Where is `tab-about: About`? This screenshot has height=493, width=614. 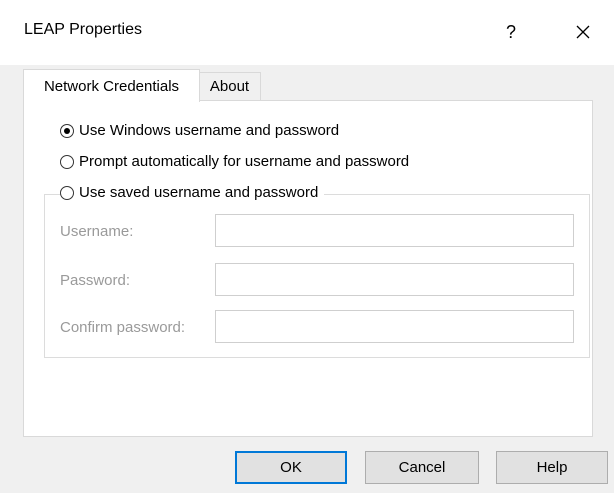 tab-about: About is located at coordinates (230, 86).